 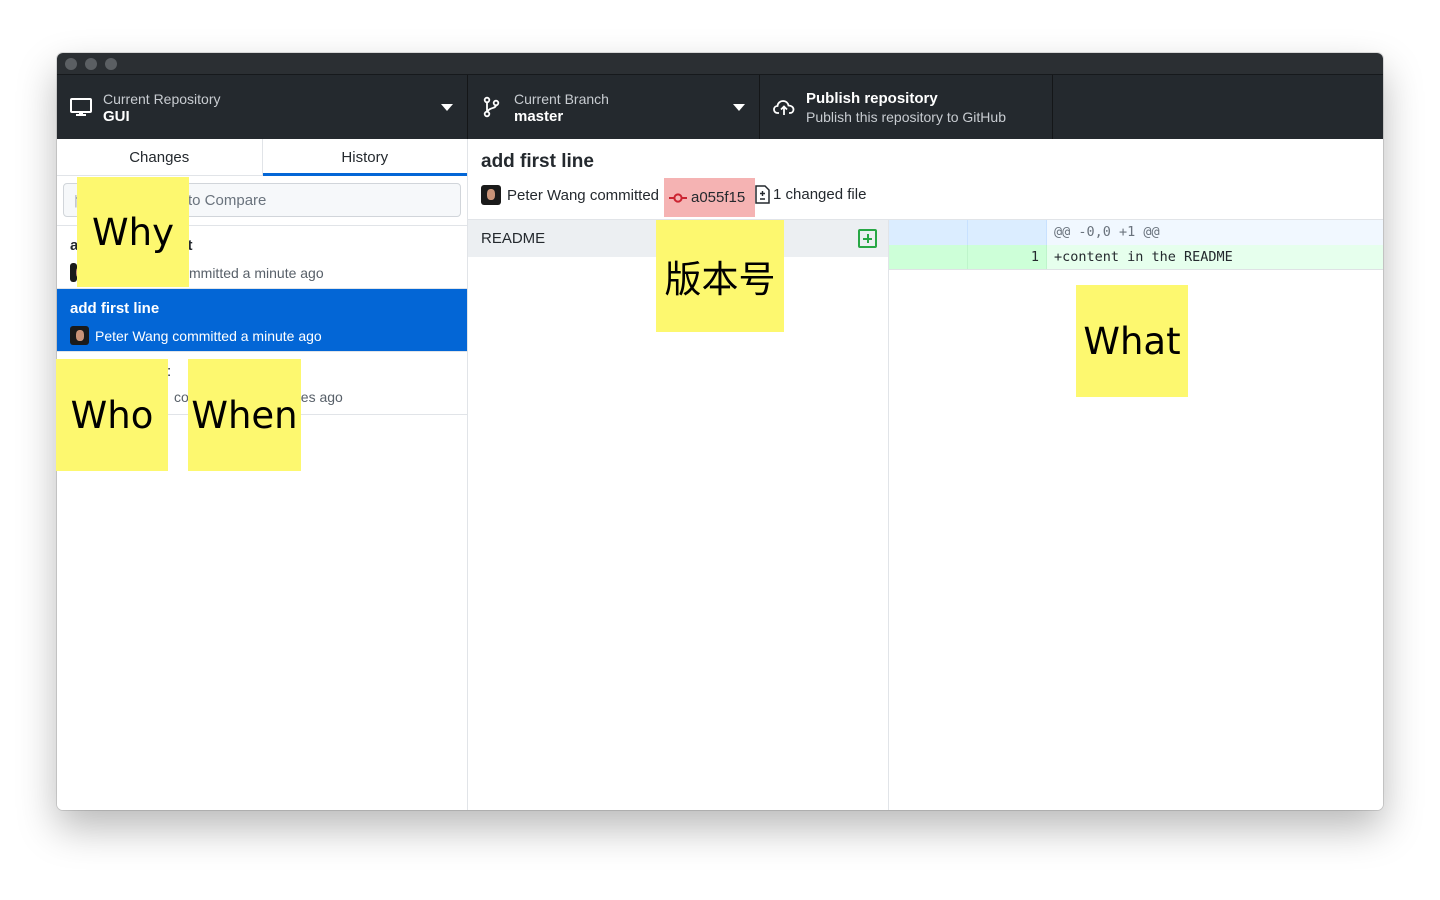 What do you see at coordinates (720, 63) in the screenshot?
I see `title-bar` at bounding box center [720, 63].